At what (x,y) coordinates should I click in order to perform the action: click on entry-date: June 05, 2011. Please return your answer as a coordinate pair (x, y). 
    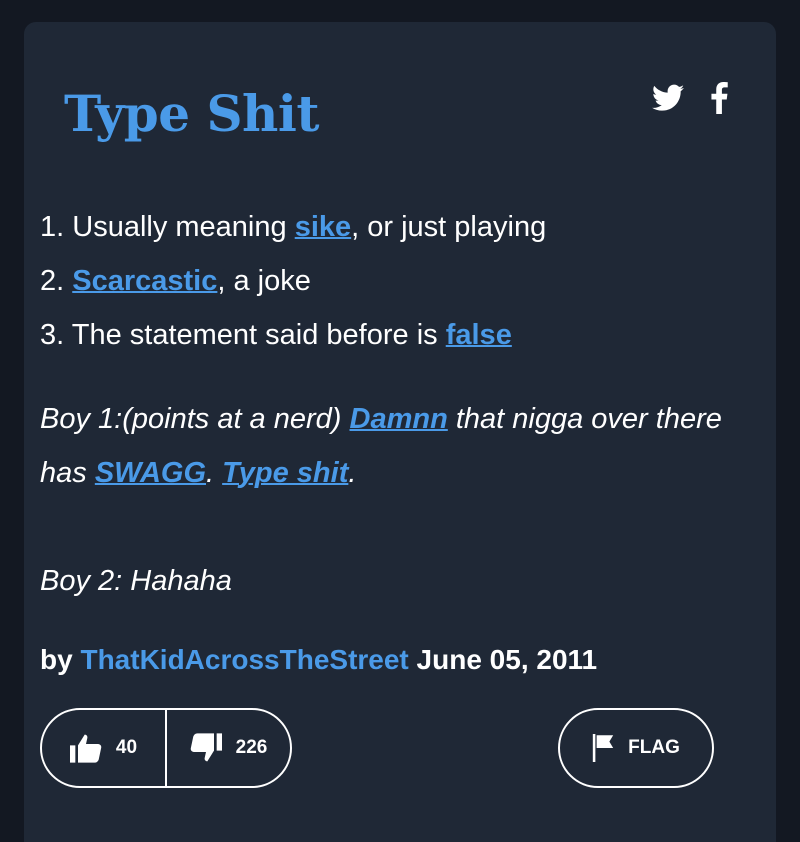
    Looking at the image, I should click on (507, 659).